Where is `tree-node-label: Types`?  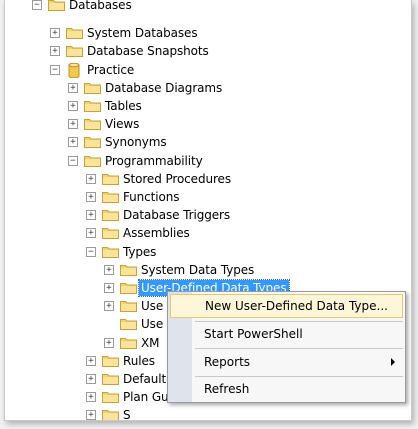 tree-node-label: Types is located at coordinates (140, 252).